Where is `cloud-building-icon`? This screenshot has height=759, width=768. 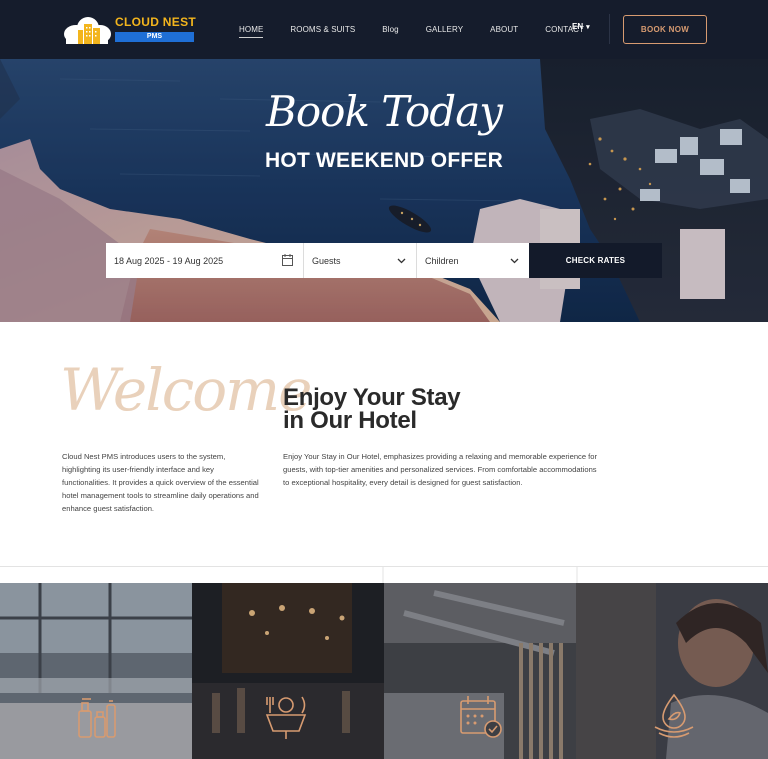 cloud-building-icon is located at coordinates (87, 30).